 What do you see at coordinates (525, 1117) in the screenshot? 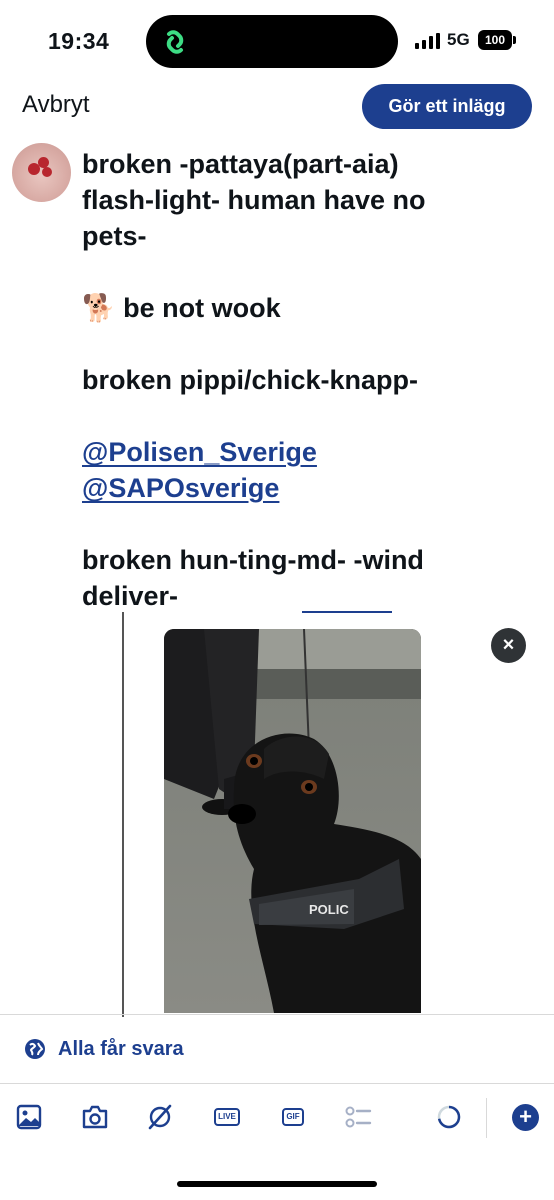
I see `add-post-button: +` at bounding box center [525, 1117].